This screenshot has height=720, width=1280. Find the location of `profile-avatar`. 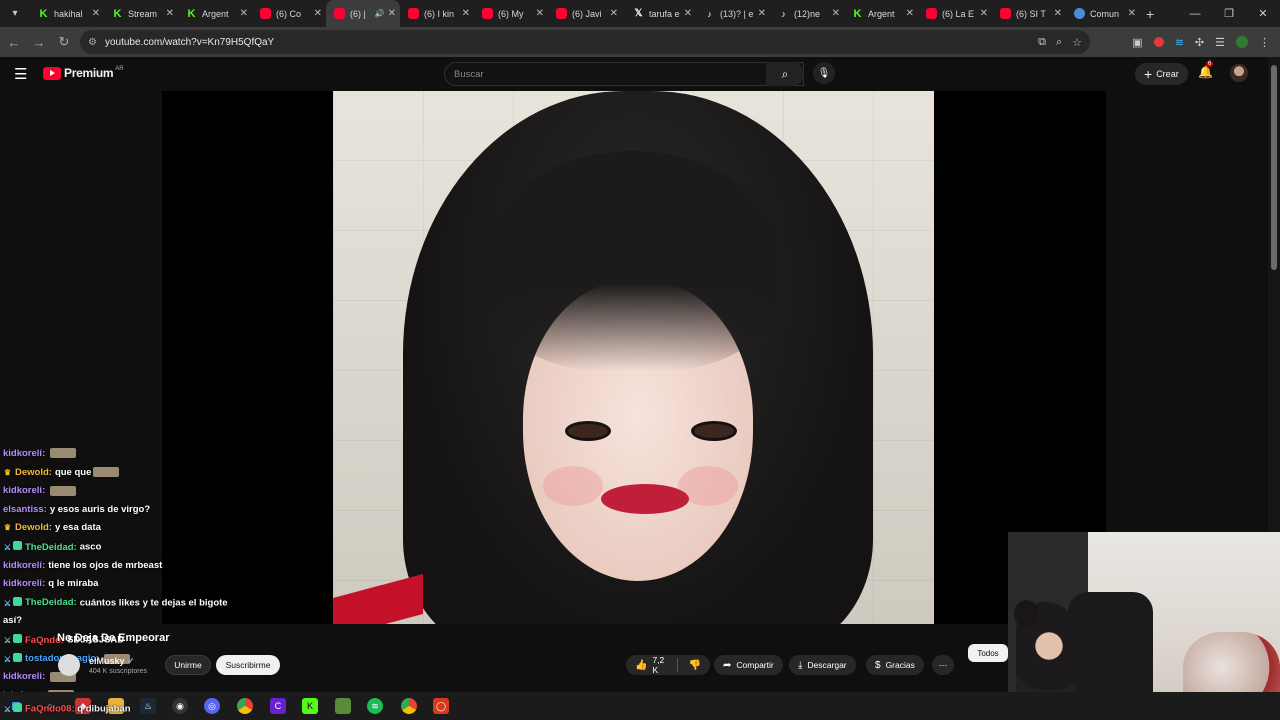

profile-avatar is located at coordinates (1242, 42).